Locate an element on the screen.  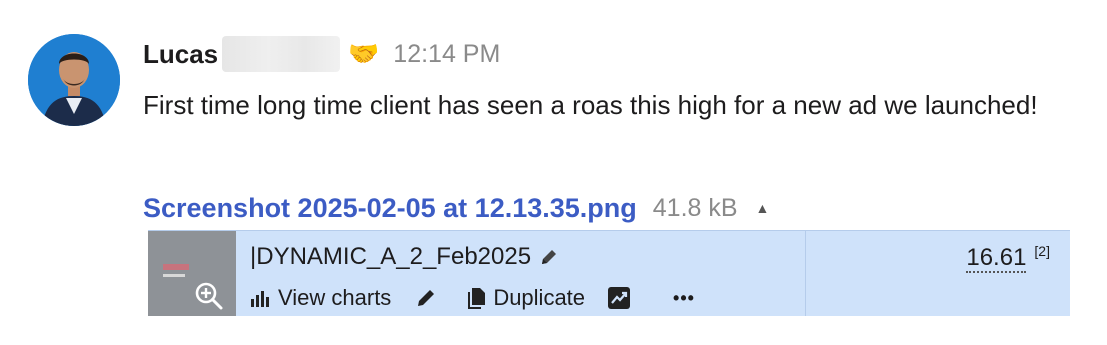
pencil-icon is located at coordinates (549, 257).